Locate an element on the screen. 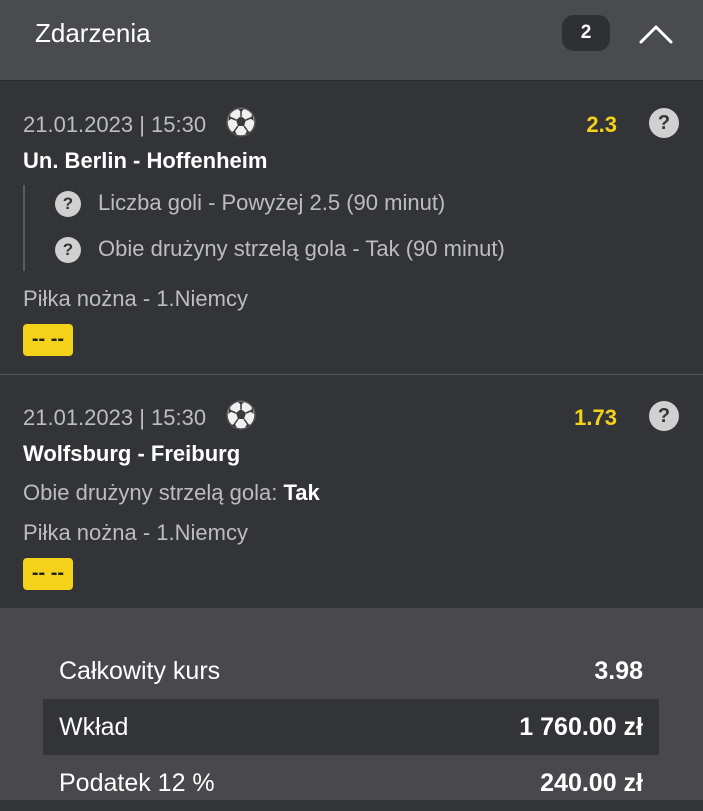 This screenshot has height=811, width=703. tax-value: 240.00 zł is located at coordinates (591, 783).